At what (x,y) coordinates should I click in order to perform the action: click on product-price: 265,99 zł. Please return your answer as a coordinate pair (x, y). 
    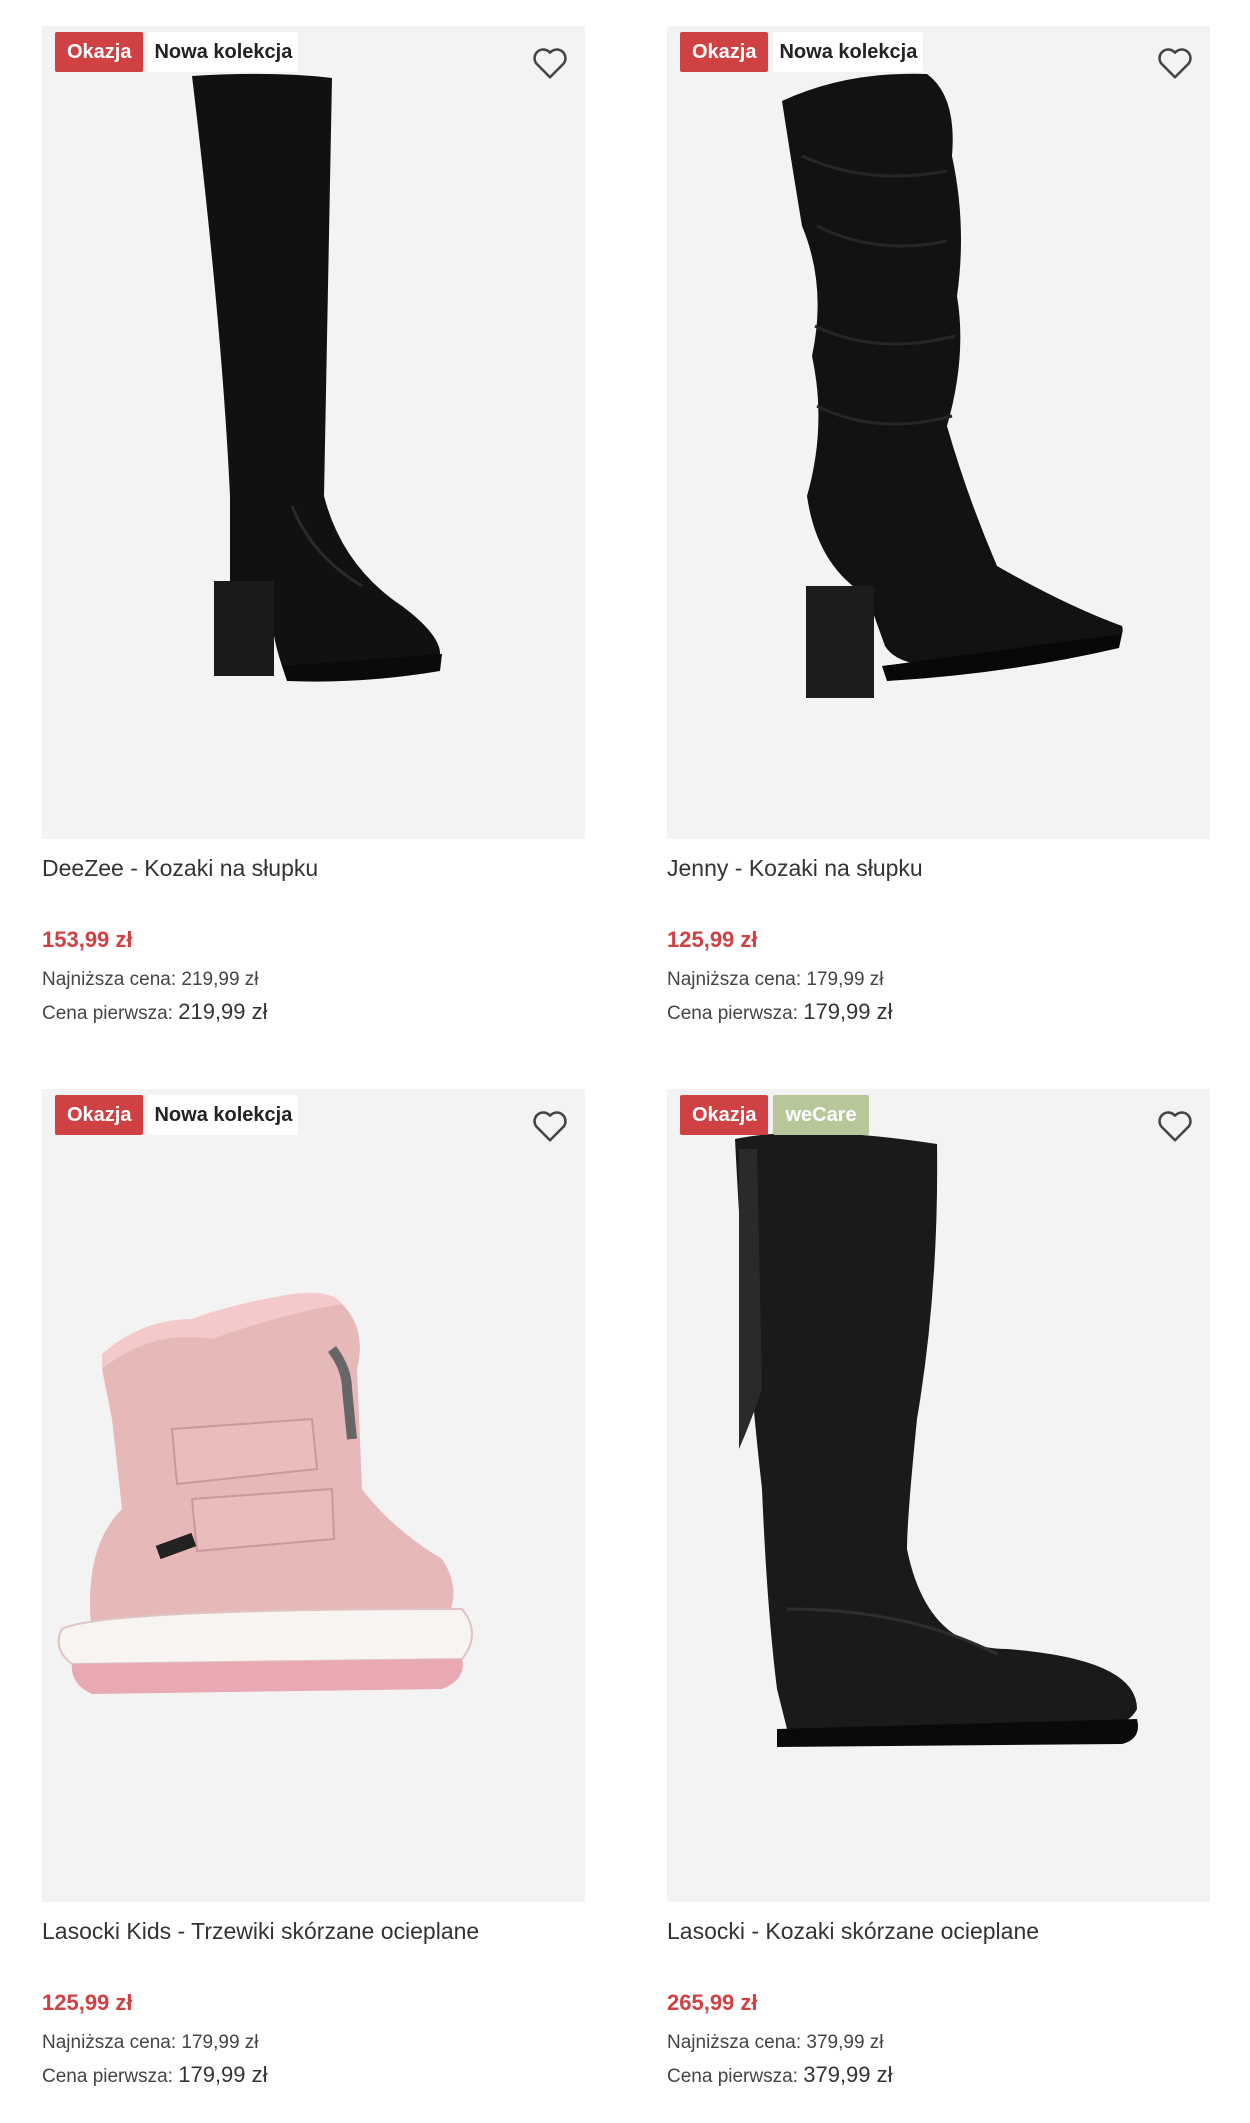
    Looking at the image, I should click on (712, 2002).